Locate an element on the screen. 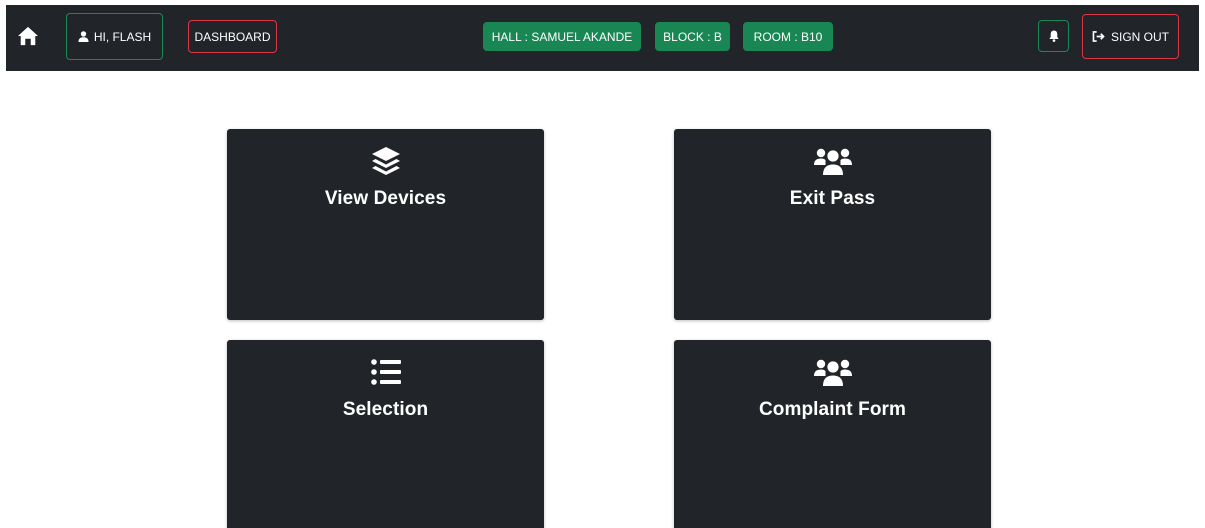 This screenshot has height=528, width=1205. user-greeting-button: HI, FLASH is located at coordinates (114, 36).